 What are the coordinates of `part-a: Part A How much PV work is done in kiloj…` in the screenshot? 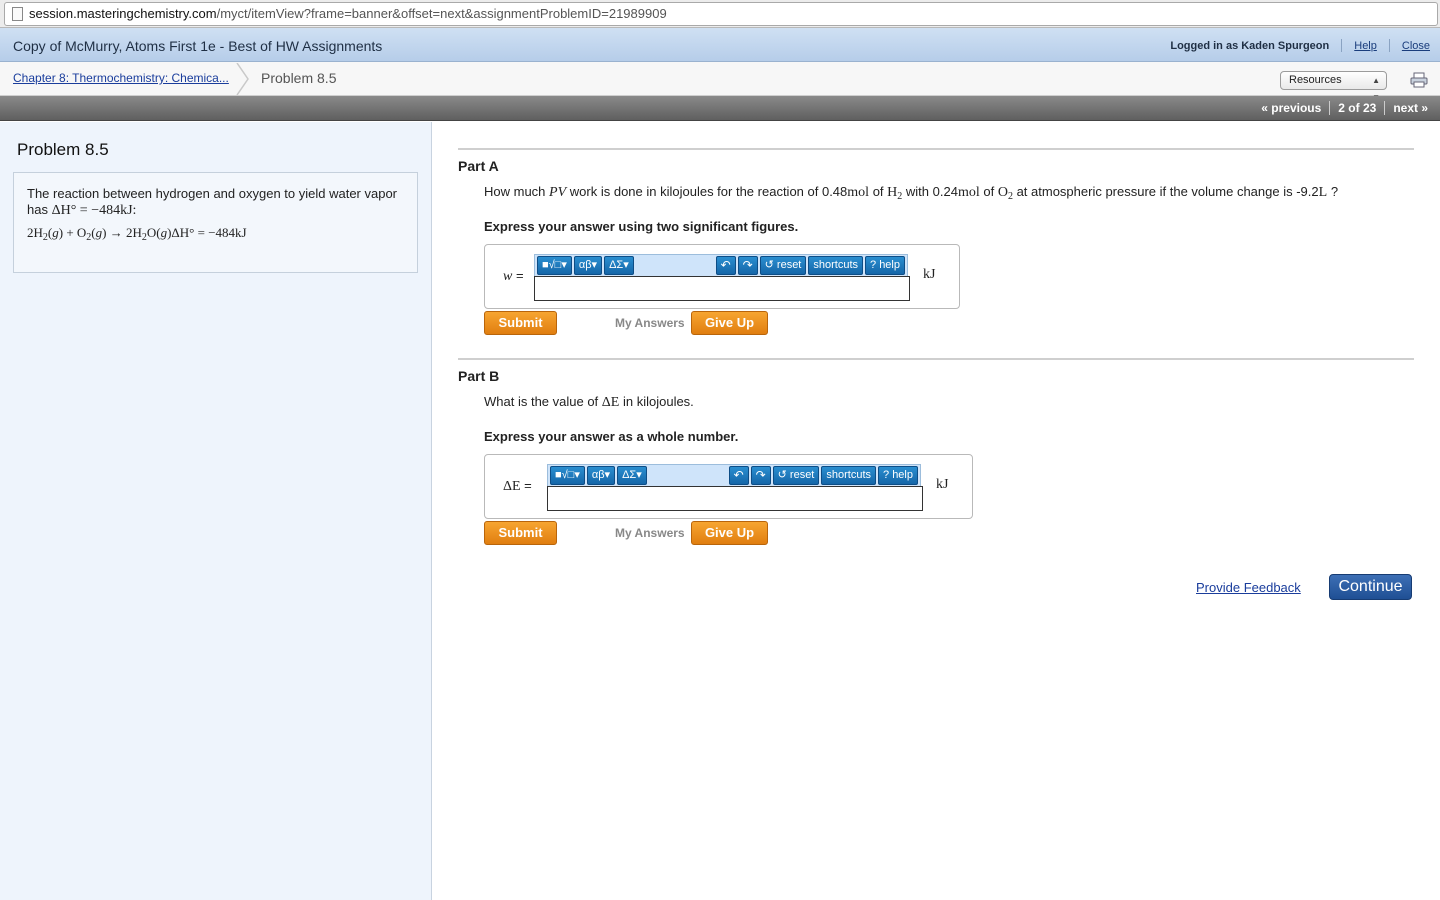 It's located at (936, 241).